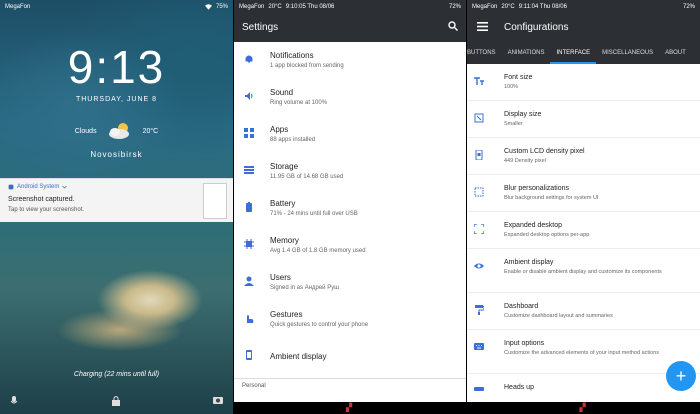 Image resolution: width=700 pixels, height=414 pixels. I want to click on volume-icon, so click(249, 96).